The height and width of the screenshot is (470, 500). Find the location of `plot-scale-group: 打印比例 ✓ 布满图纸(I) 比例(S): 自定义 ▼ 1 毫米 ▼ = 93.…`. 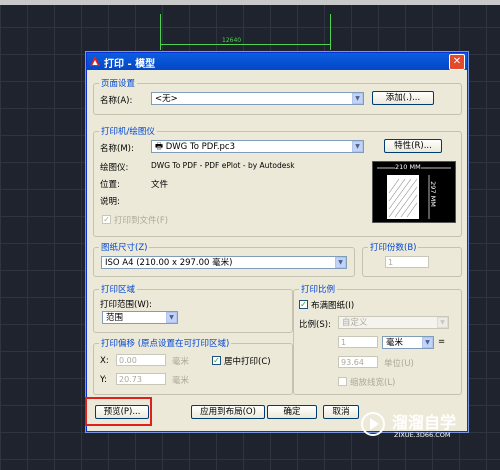

plot-scale-group: 打印比例 ✓ 布满图纸(I) 比例(S): 自定义 ▼ 1 毫米 ▼ = 93.… is located at coordinates (377, 339).